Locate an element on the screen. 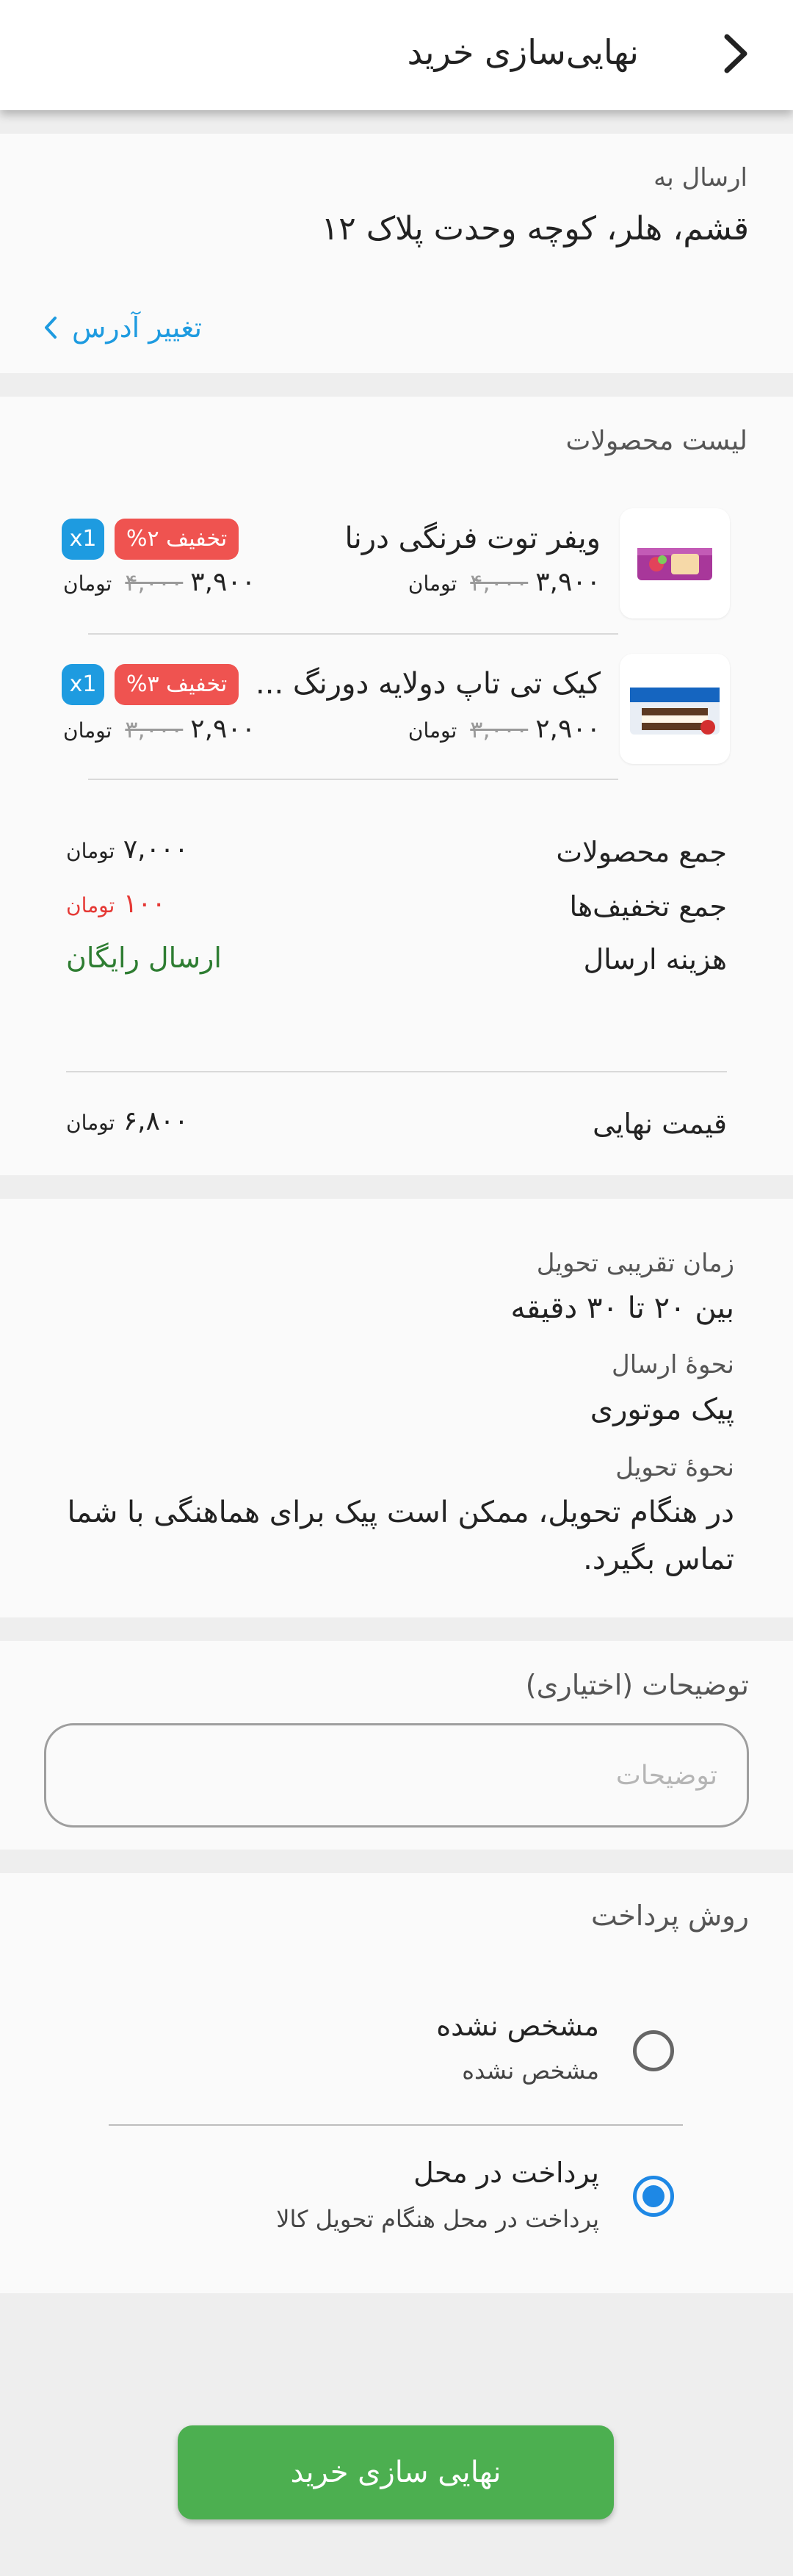 This screenshot has height=2576, width=793. payment-option-subtitle: مشخص نشده is located at coordinates (530, 2071).